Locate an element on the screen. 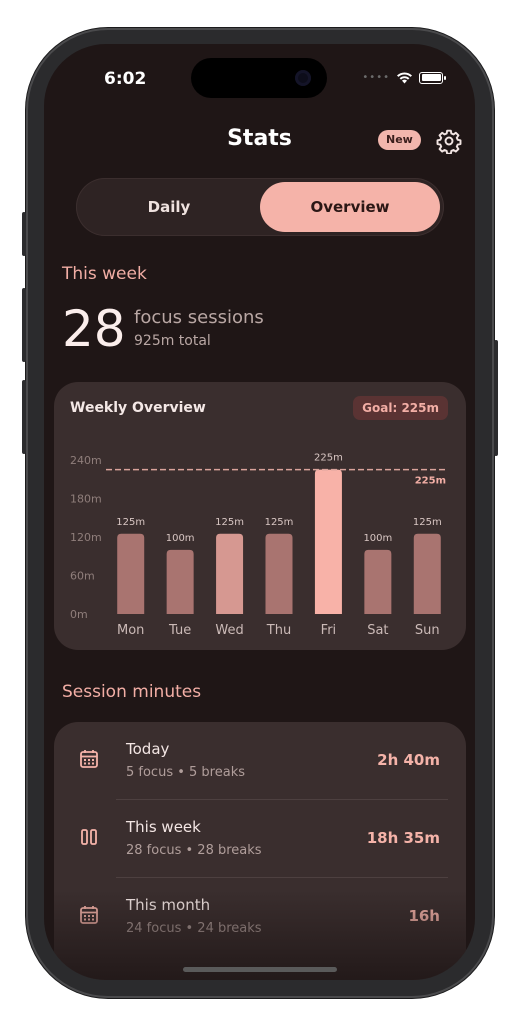 Image resolution: width=519 pixels, height=1024 pixels. y-tick-label: 120m is located at coordinates (86, 537).